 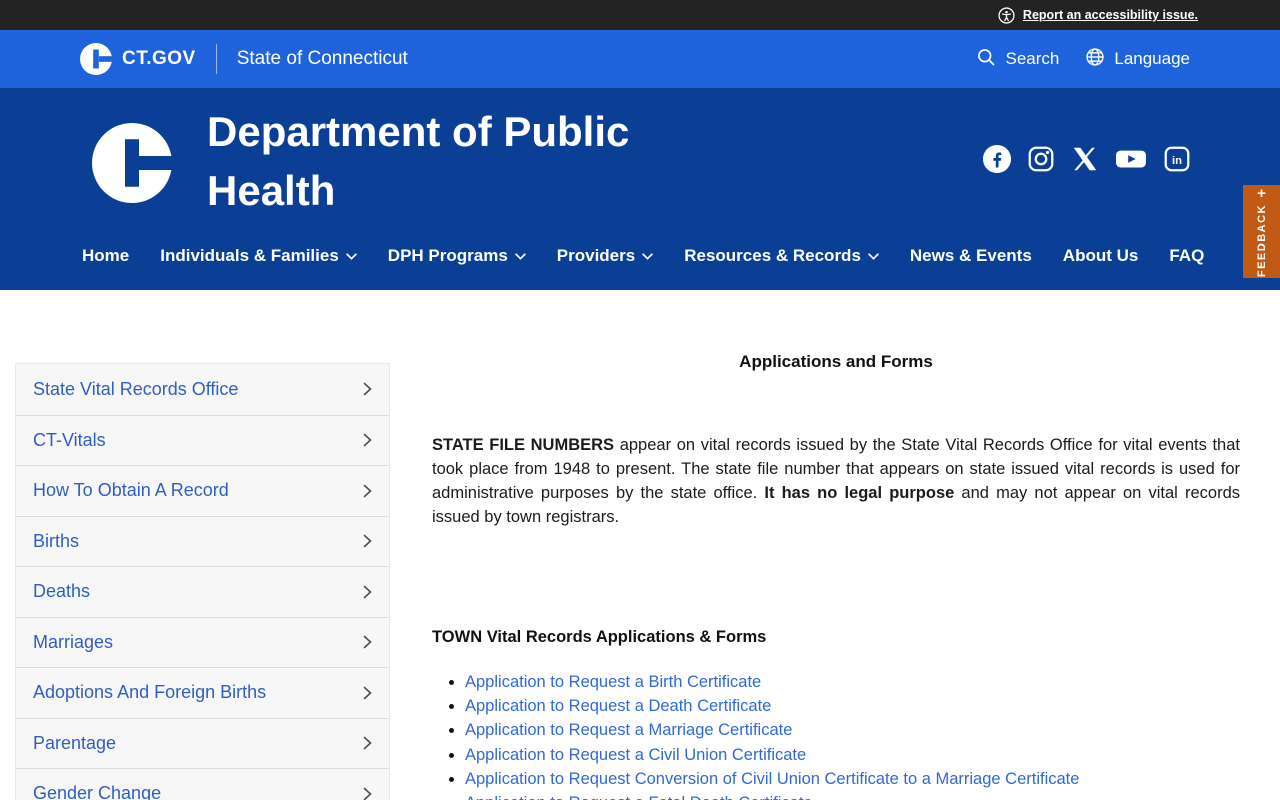 I want to click on x-icon, so click(x=1085, y=159).